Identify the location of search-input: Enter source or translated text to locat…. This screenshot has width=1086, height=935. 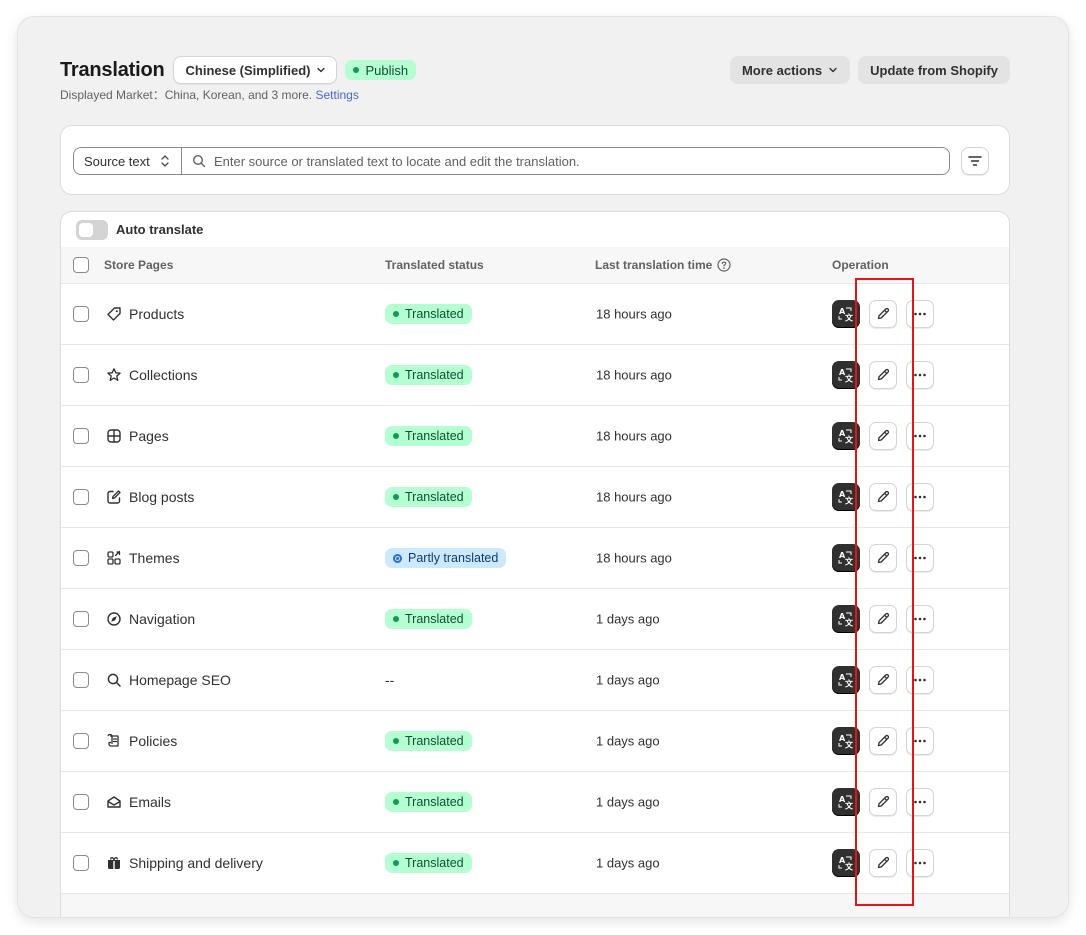
(565, 161).